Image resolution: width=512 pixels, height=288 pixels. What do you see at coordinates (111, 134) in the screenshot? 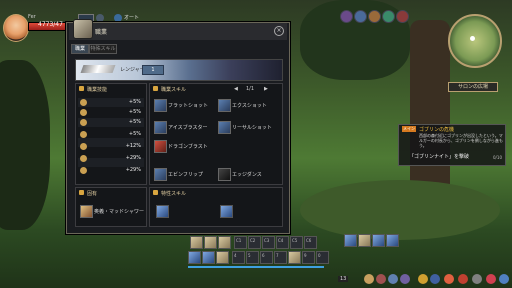
I see `job-stats-box: 職業技能 +5% +5% +5% +5% +12% +29% +29%` at bounding box center [111, 134].